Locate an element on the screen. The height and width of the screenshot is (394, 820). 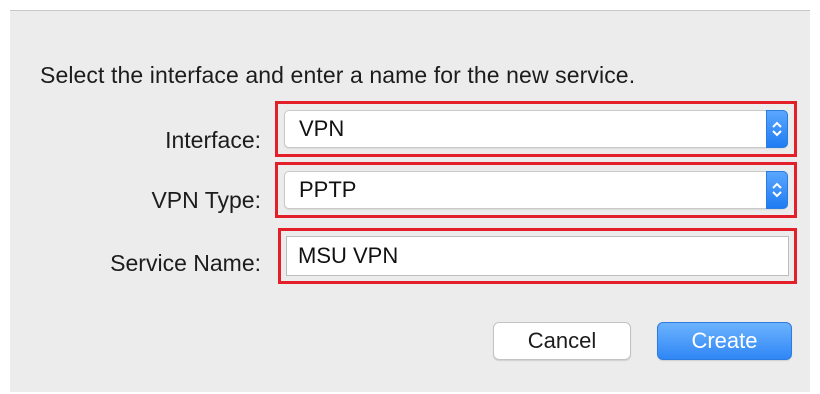
cancel-button: Cancel is located at coordinates (562, 341).